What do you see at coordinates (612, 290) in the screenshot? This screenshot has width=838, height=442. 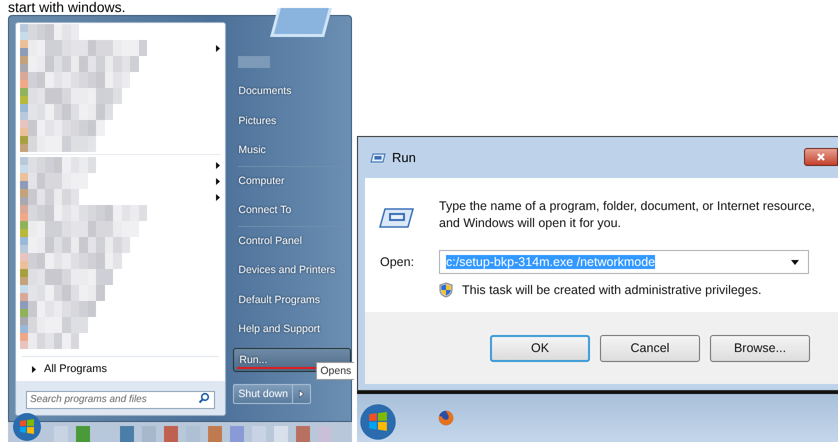 I see `admin-note-text: This task will be created with administrative privileges.` at bounding box center [612, 290].